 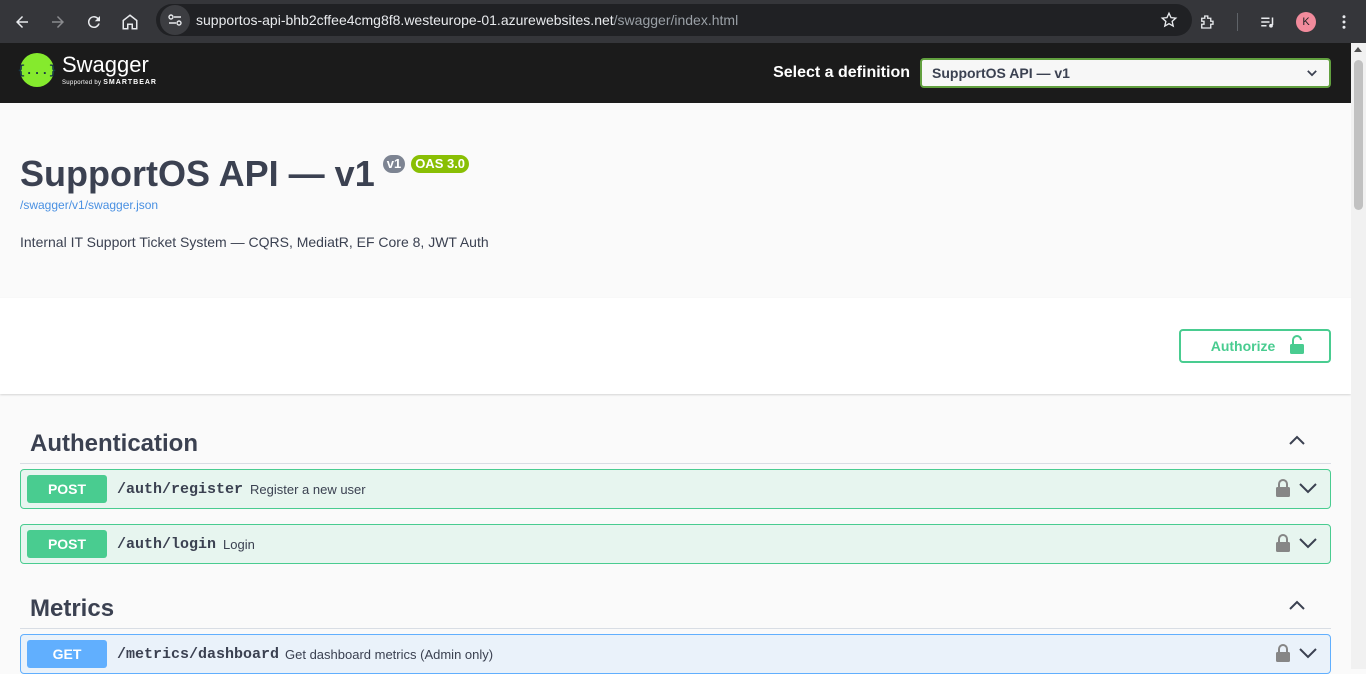 I want to click on back-arrow-icon, so click(x=22, y=22).